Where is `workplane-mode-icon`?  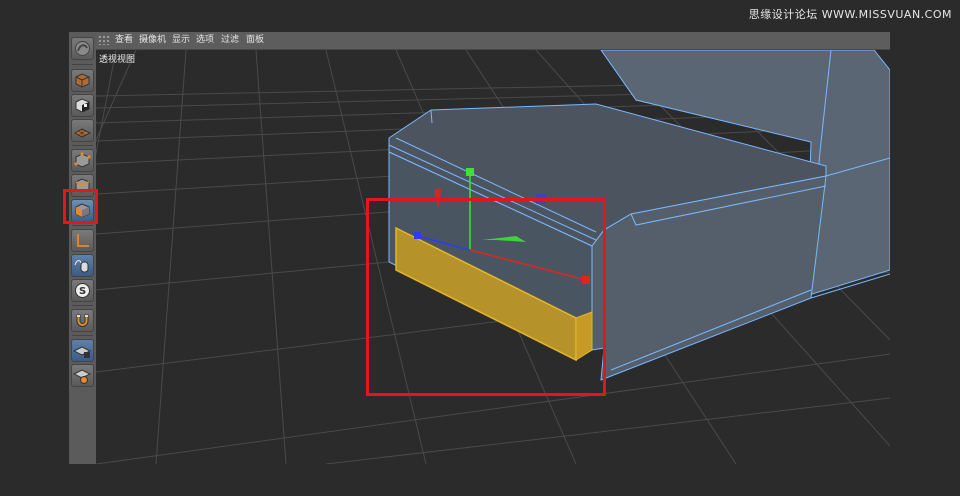
workplane-mode-icon is located at coordinates (82, 130).